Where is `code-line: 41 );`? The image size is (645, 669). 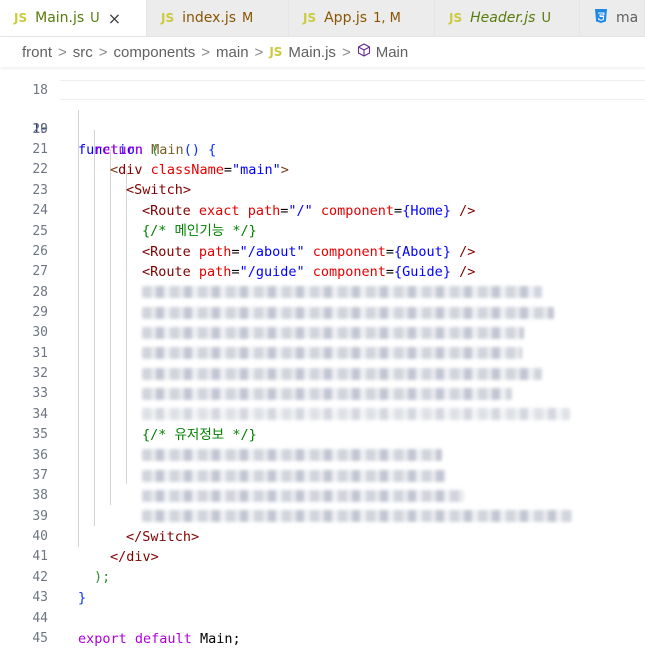 code-line: 41 ); is located at coordinates (322, 556).